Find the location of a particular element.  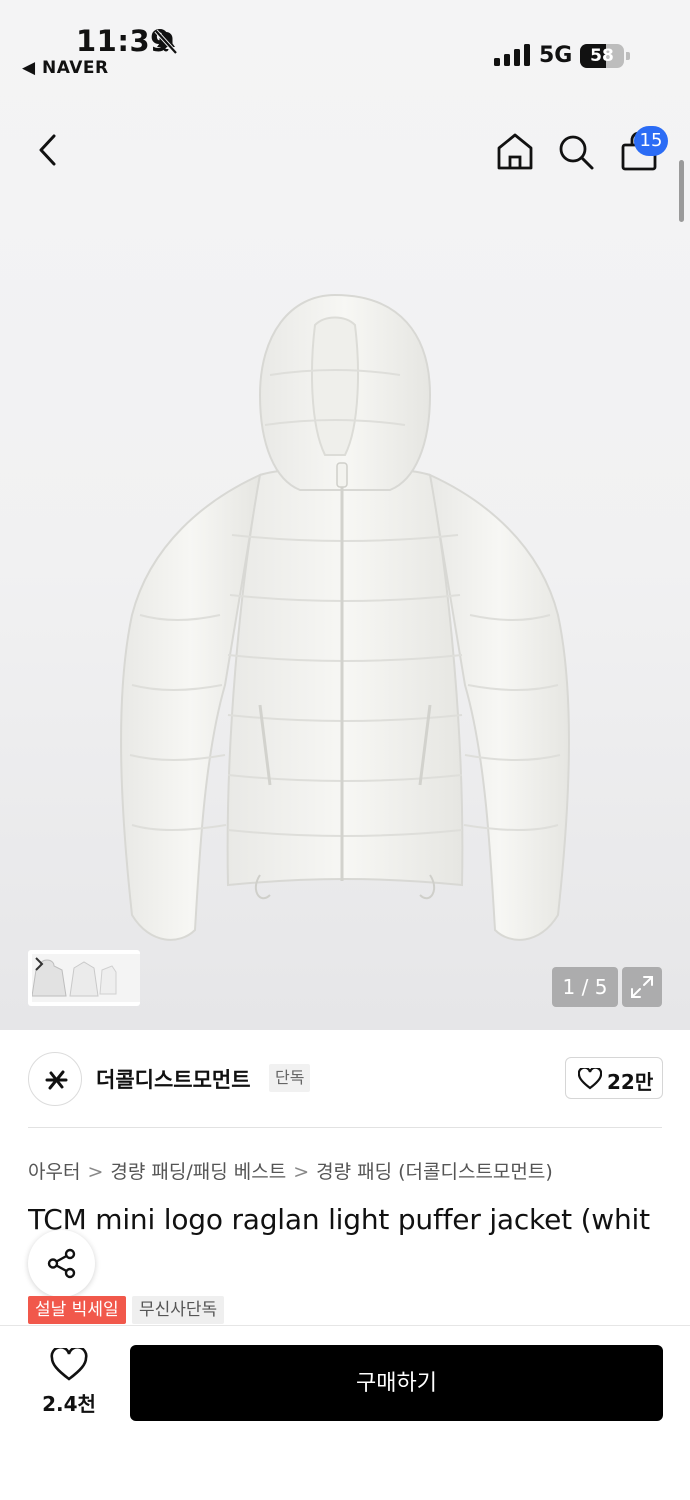

scrollbar is located at coordinates (681, 191).